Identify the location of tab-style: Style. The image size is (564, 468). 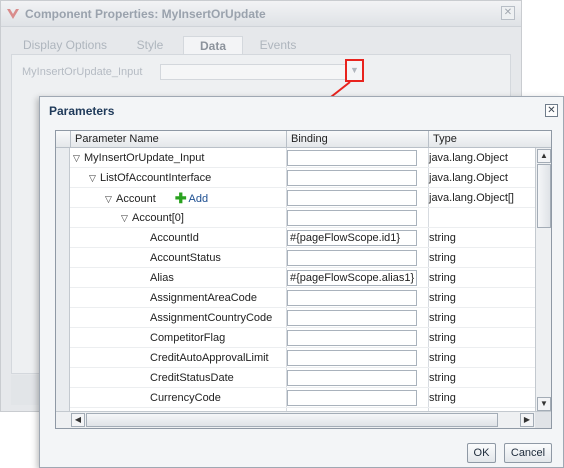
(150, 45).